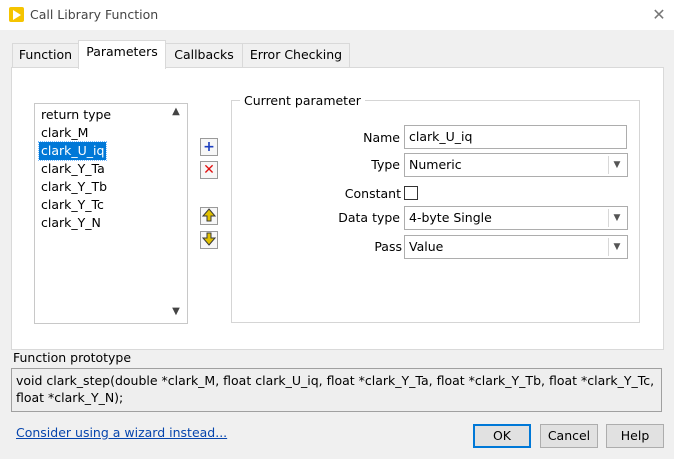  Describe the element at coordinates (204, 55) in the screenshot. I see `tab-callbacks: Callbacks` at that location.